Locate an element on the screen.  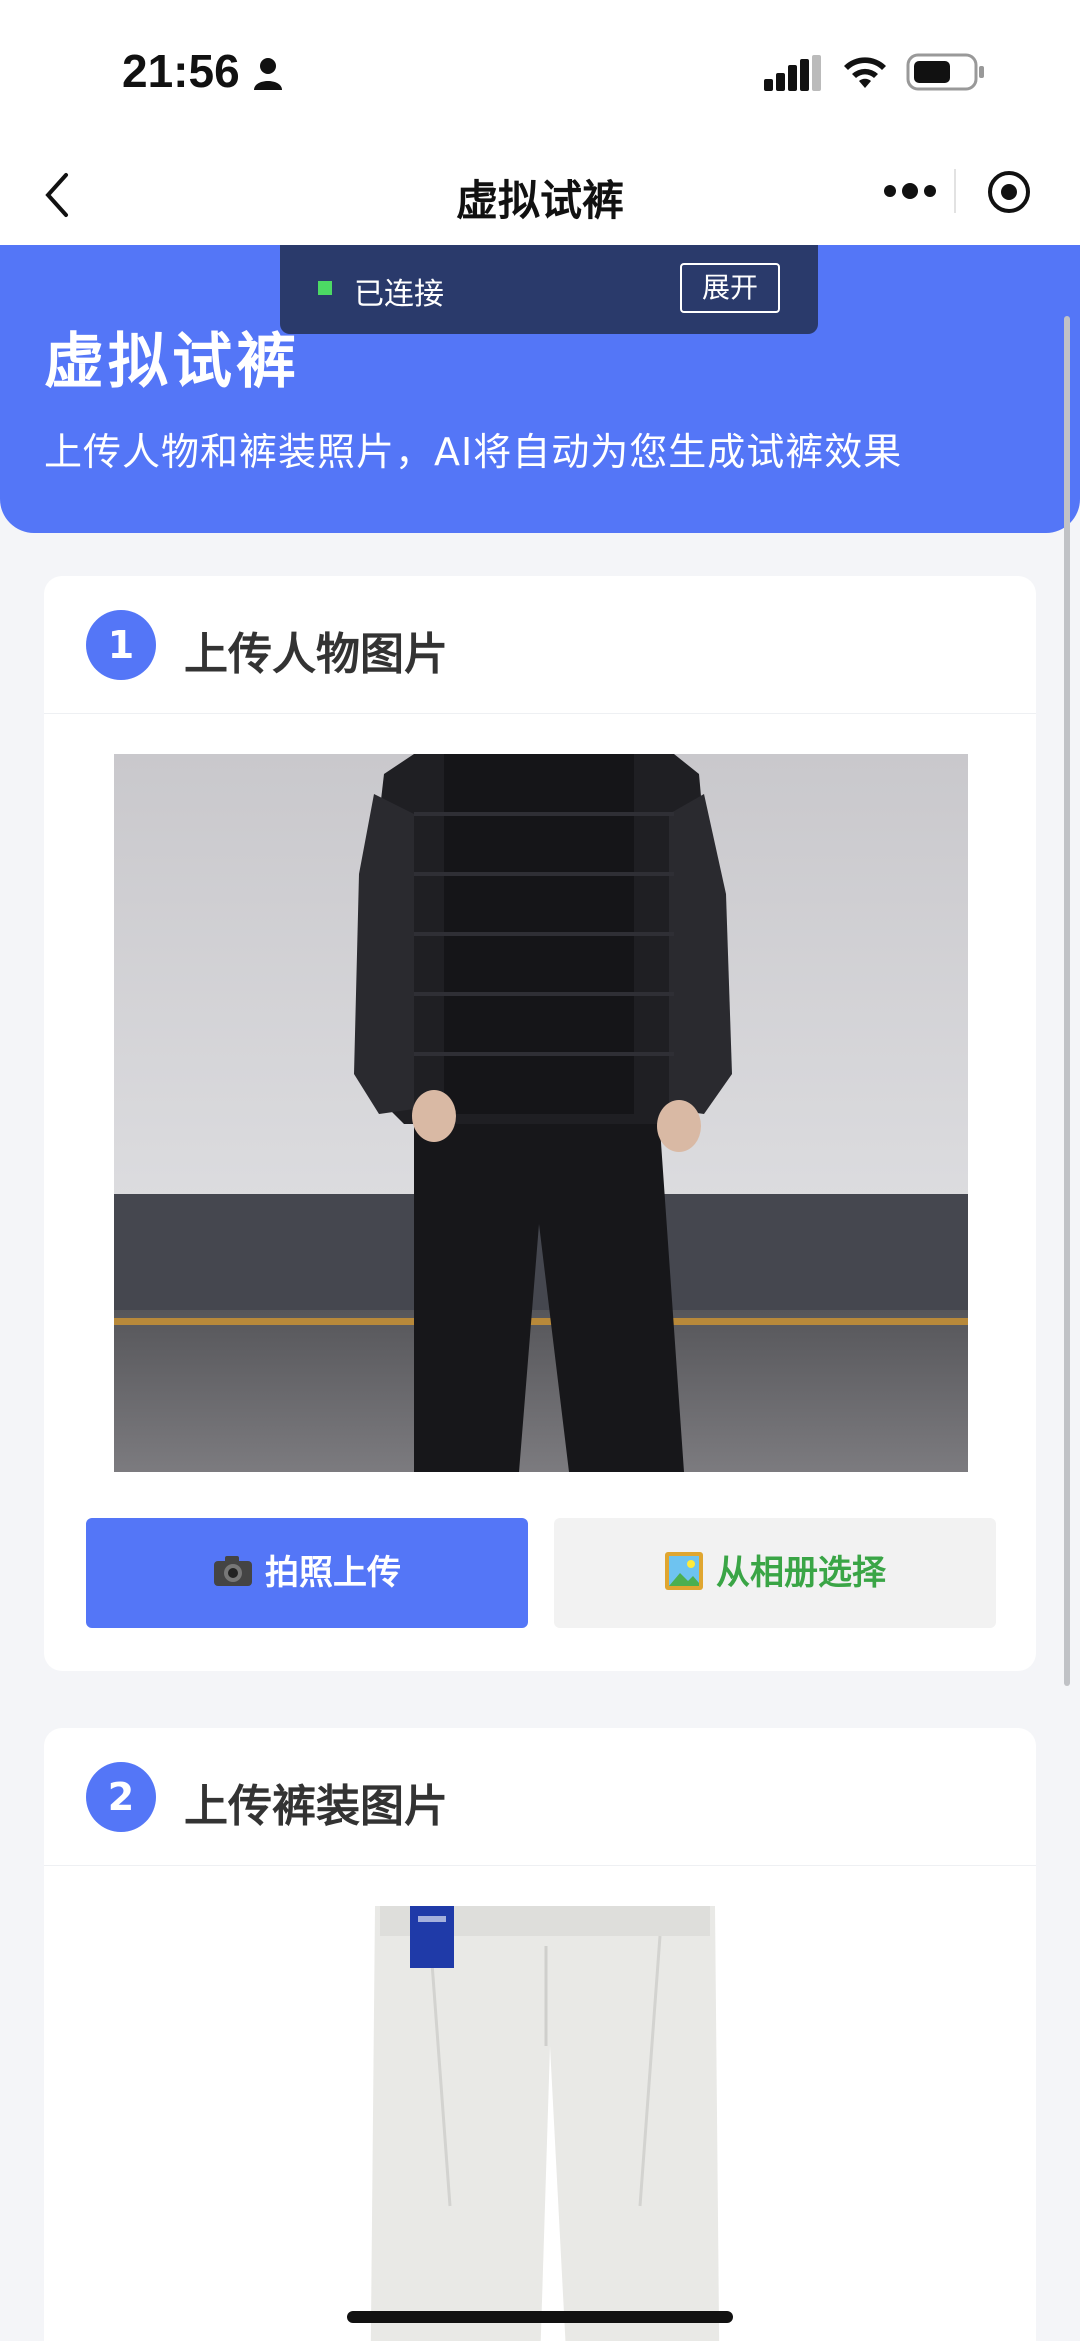
step-badge: 1 is located at coordinates (121, 645).